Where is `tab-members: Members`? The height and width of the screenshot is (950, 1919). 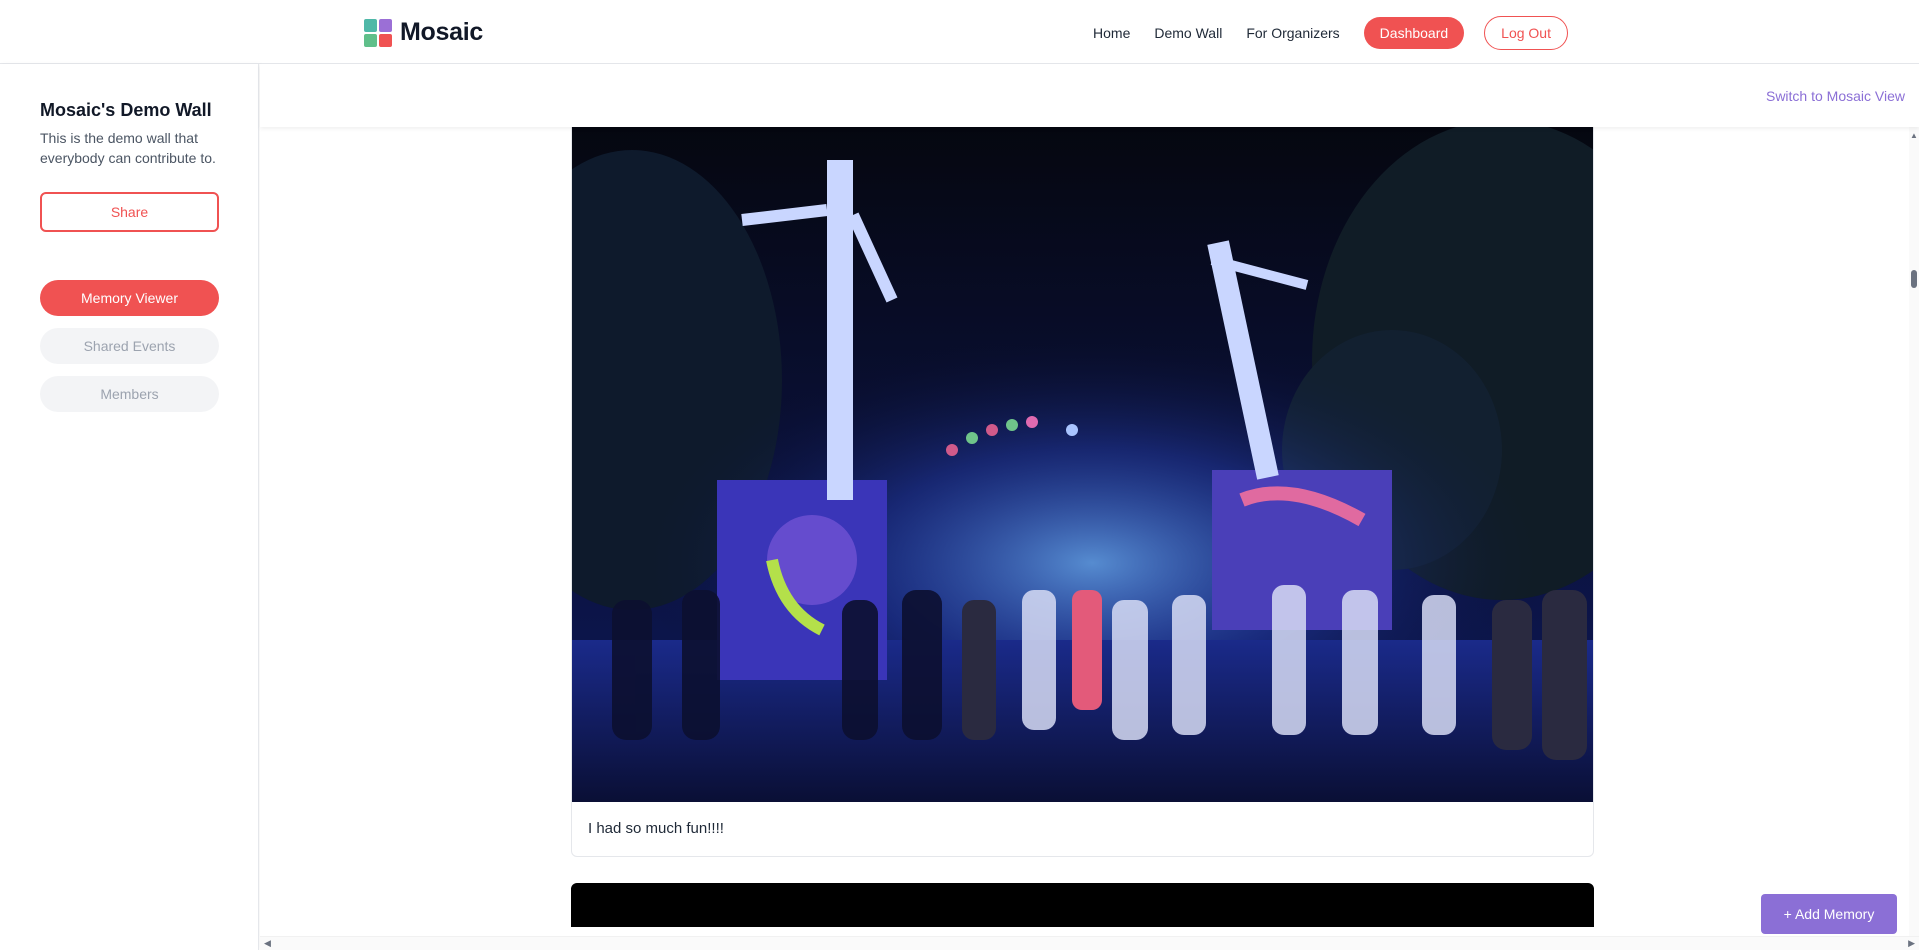
tab-members: Members is located at coordinates (129, 394).